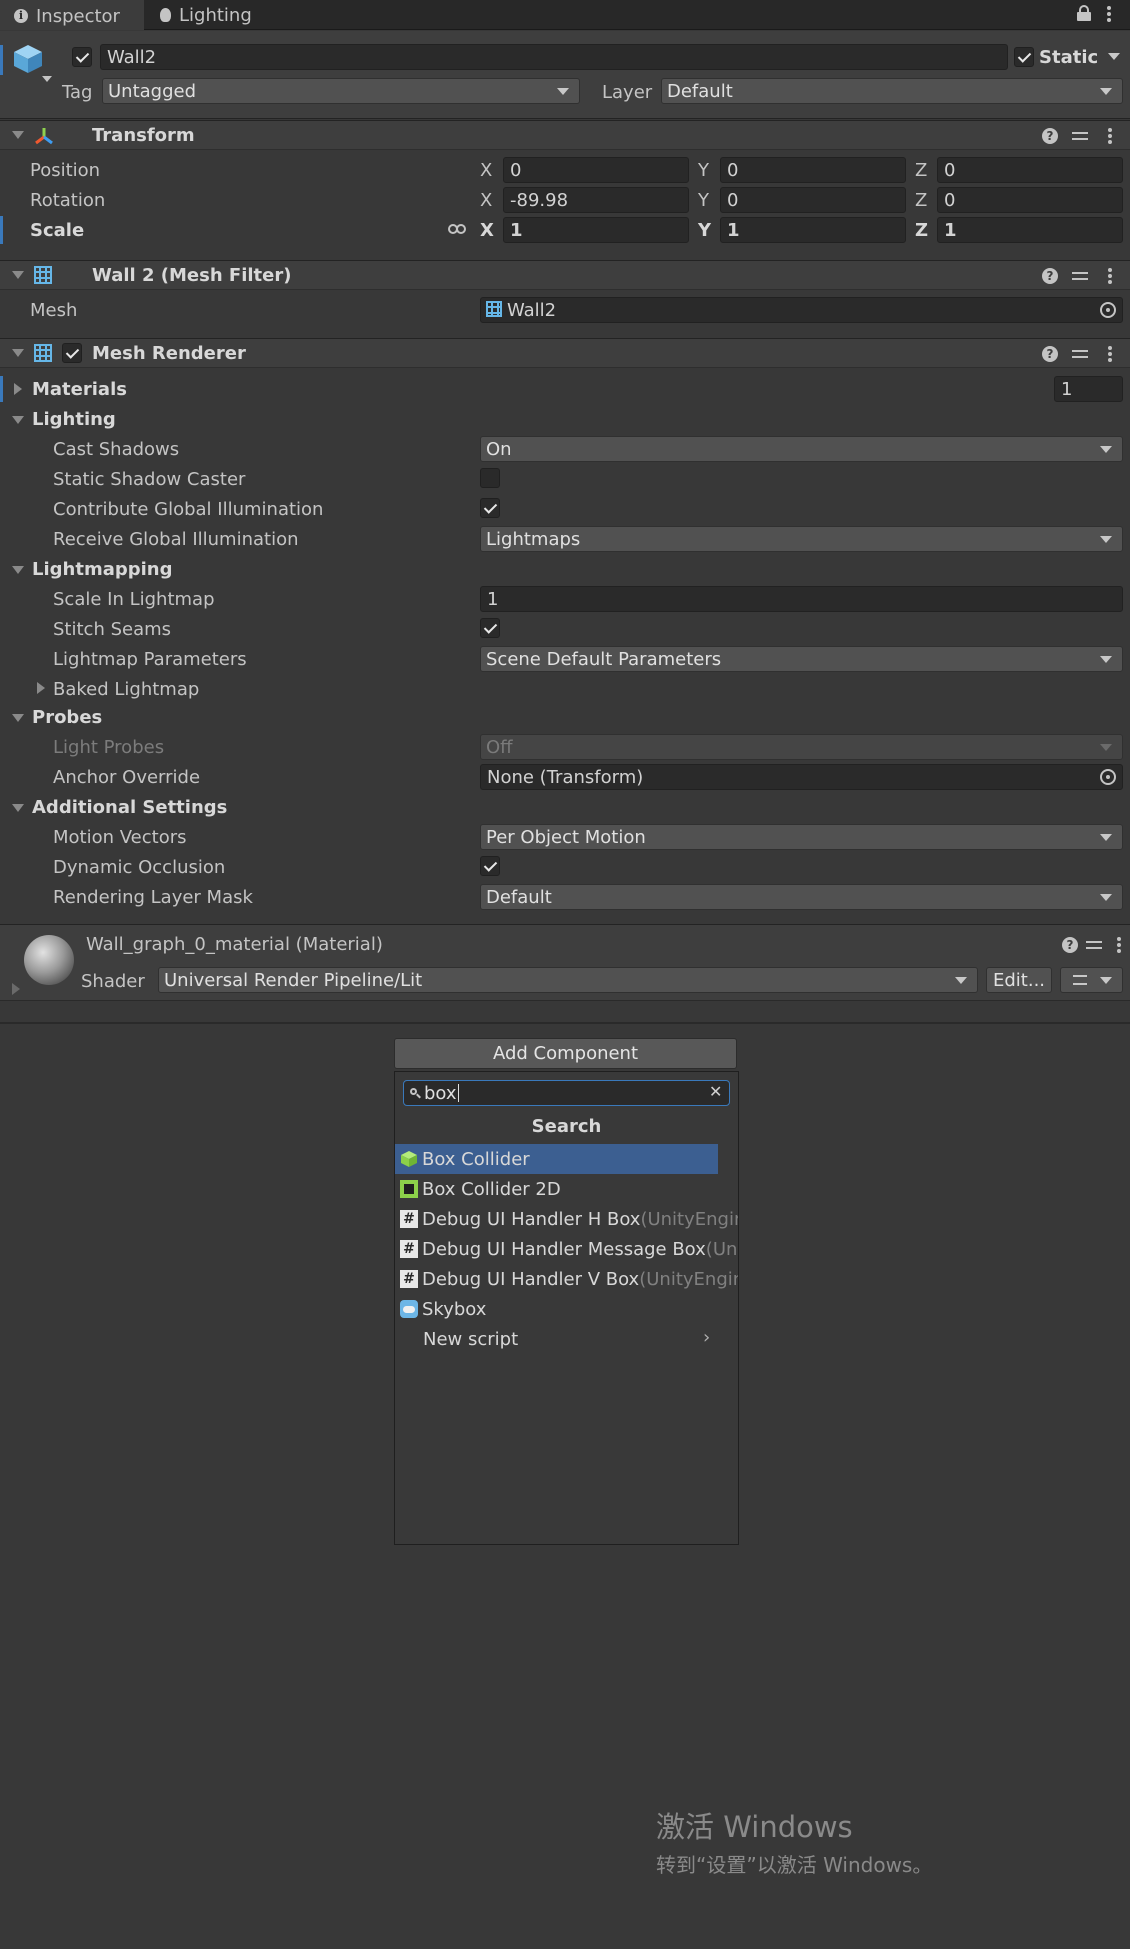 This screenshot has width=1130, height=1949. I want to click on materials-foldout-icon, so click(18, 389).